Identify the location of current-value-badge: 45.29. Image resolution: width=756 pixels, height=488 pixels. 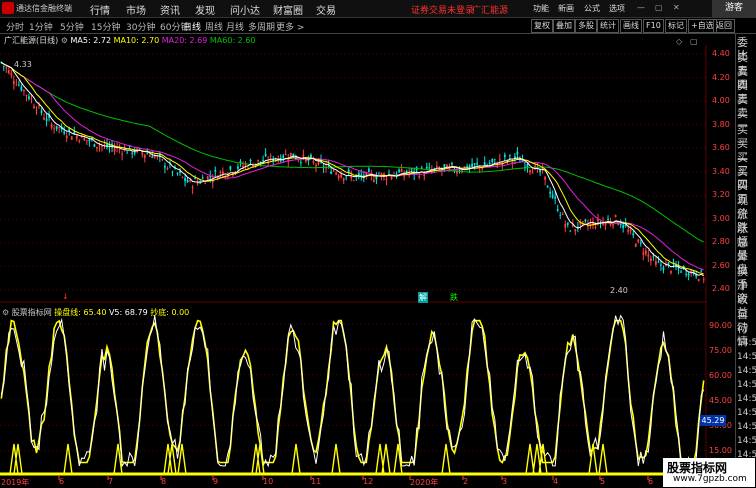
(713, 420).